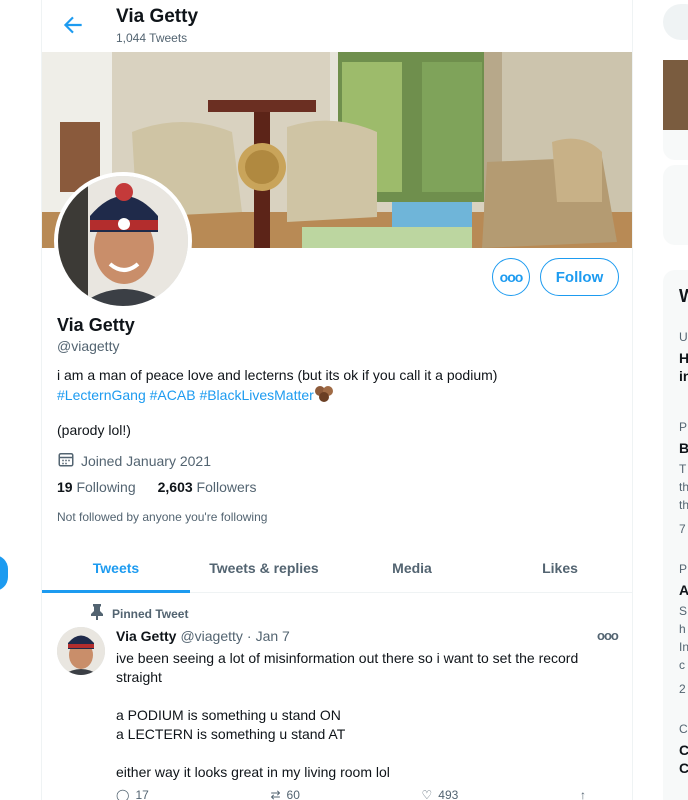  What do you see at coordinates (162, 517) in the screenshot?
I see `not-followed-notice: Not followed by anyone you're following` at bounding box center [162, 517].